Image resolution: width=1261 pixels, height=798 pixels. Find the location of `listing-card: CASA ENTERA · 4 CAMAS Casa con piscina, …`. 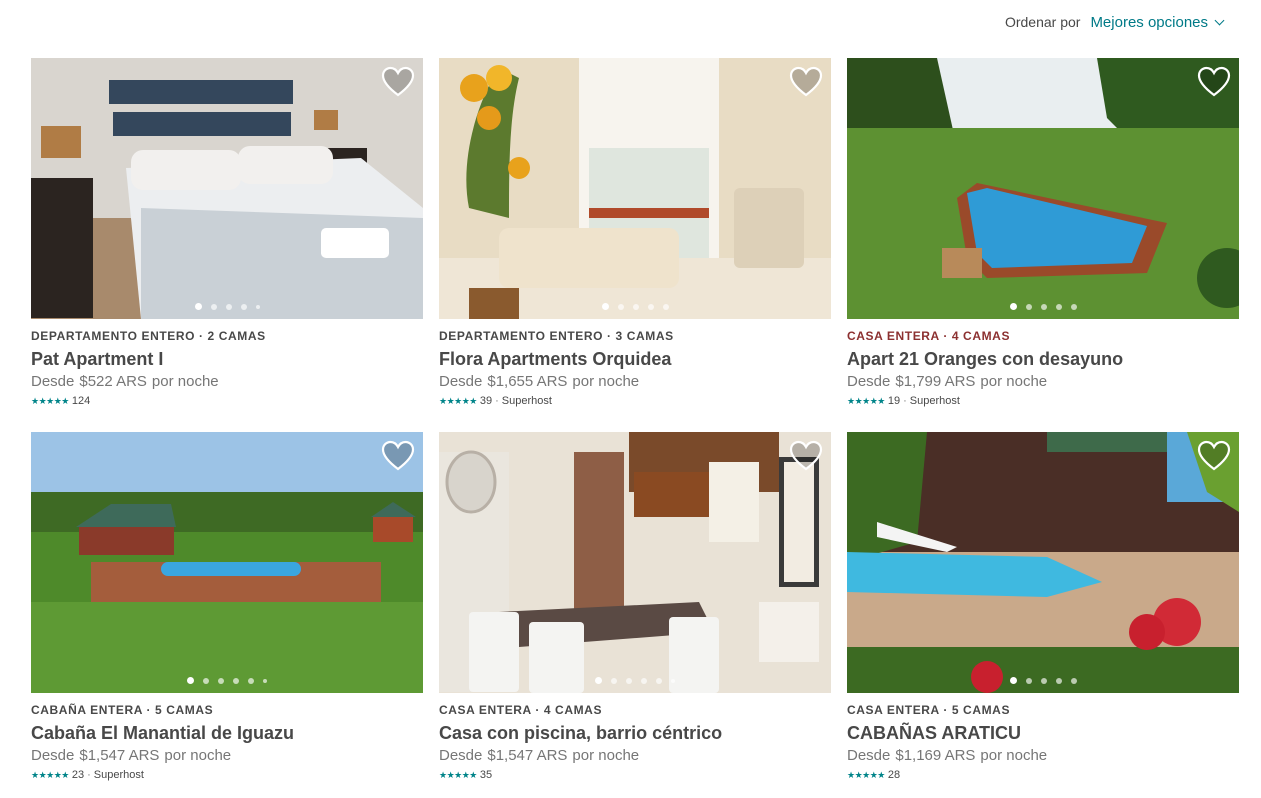

listing-card: CASA ENTERA · 4 CAMAS Casa con piscina, … is located at coordinates (635, 615).